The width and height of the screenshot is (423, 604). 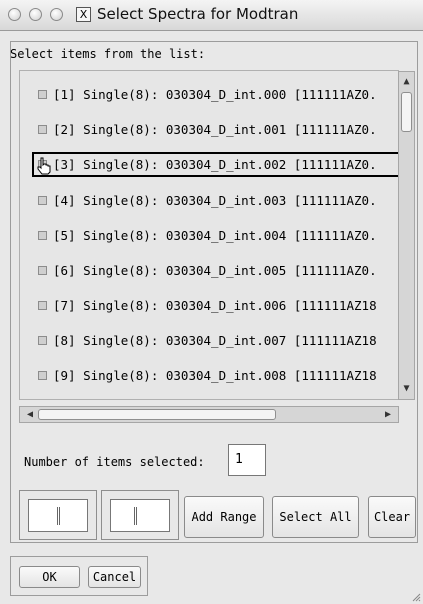 What do you see at coordinates (406, 112) in the screenshot?
I see `vertical-scroll-thumb` at bounding box center [406, 112].